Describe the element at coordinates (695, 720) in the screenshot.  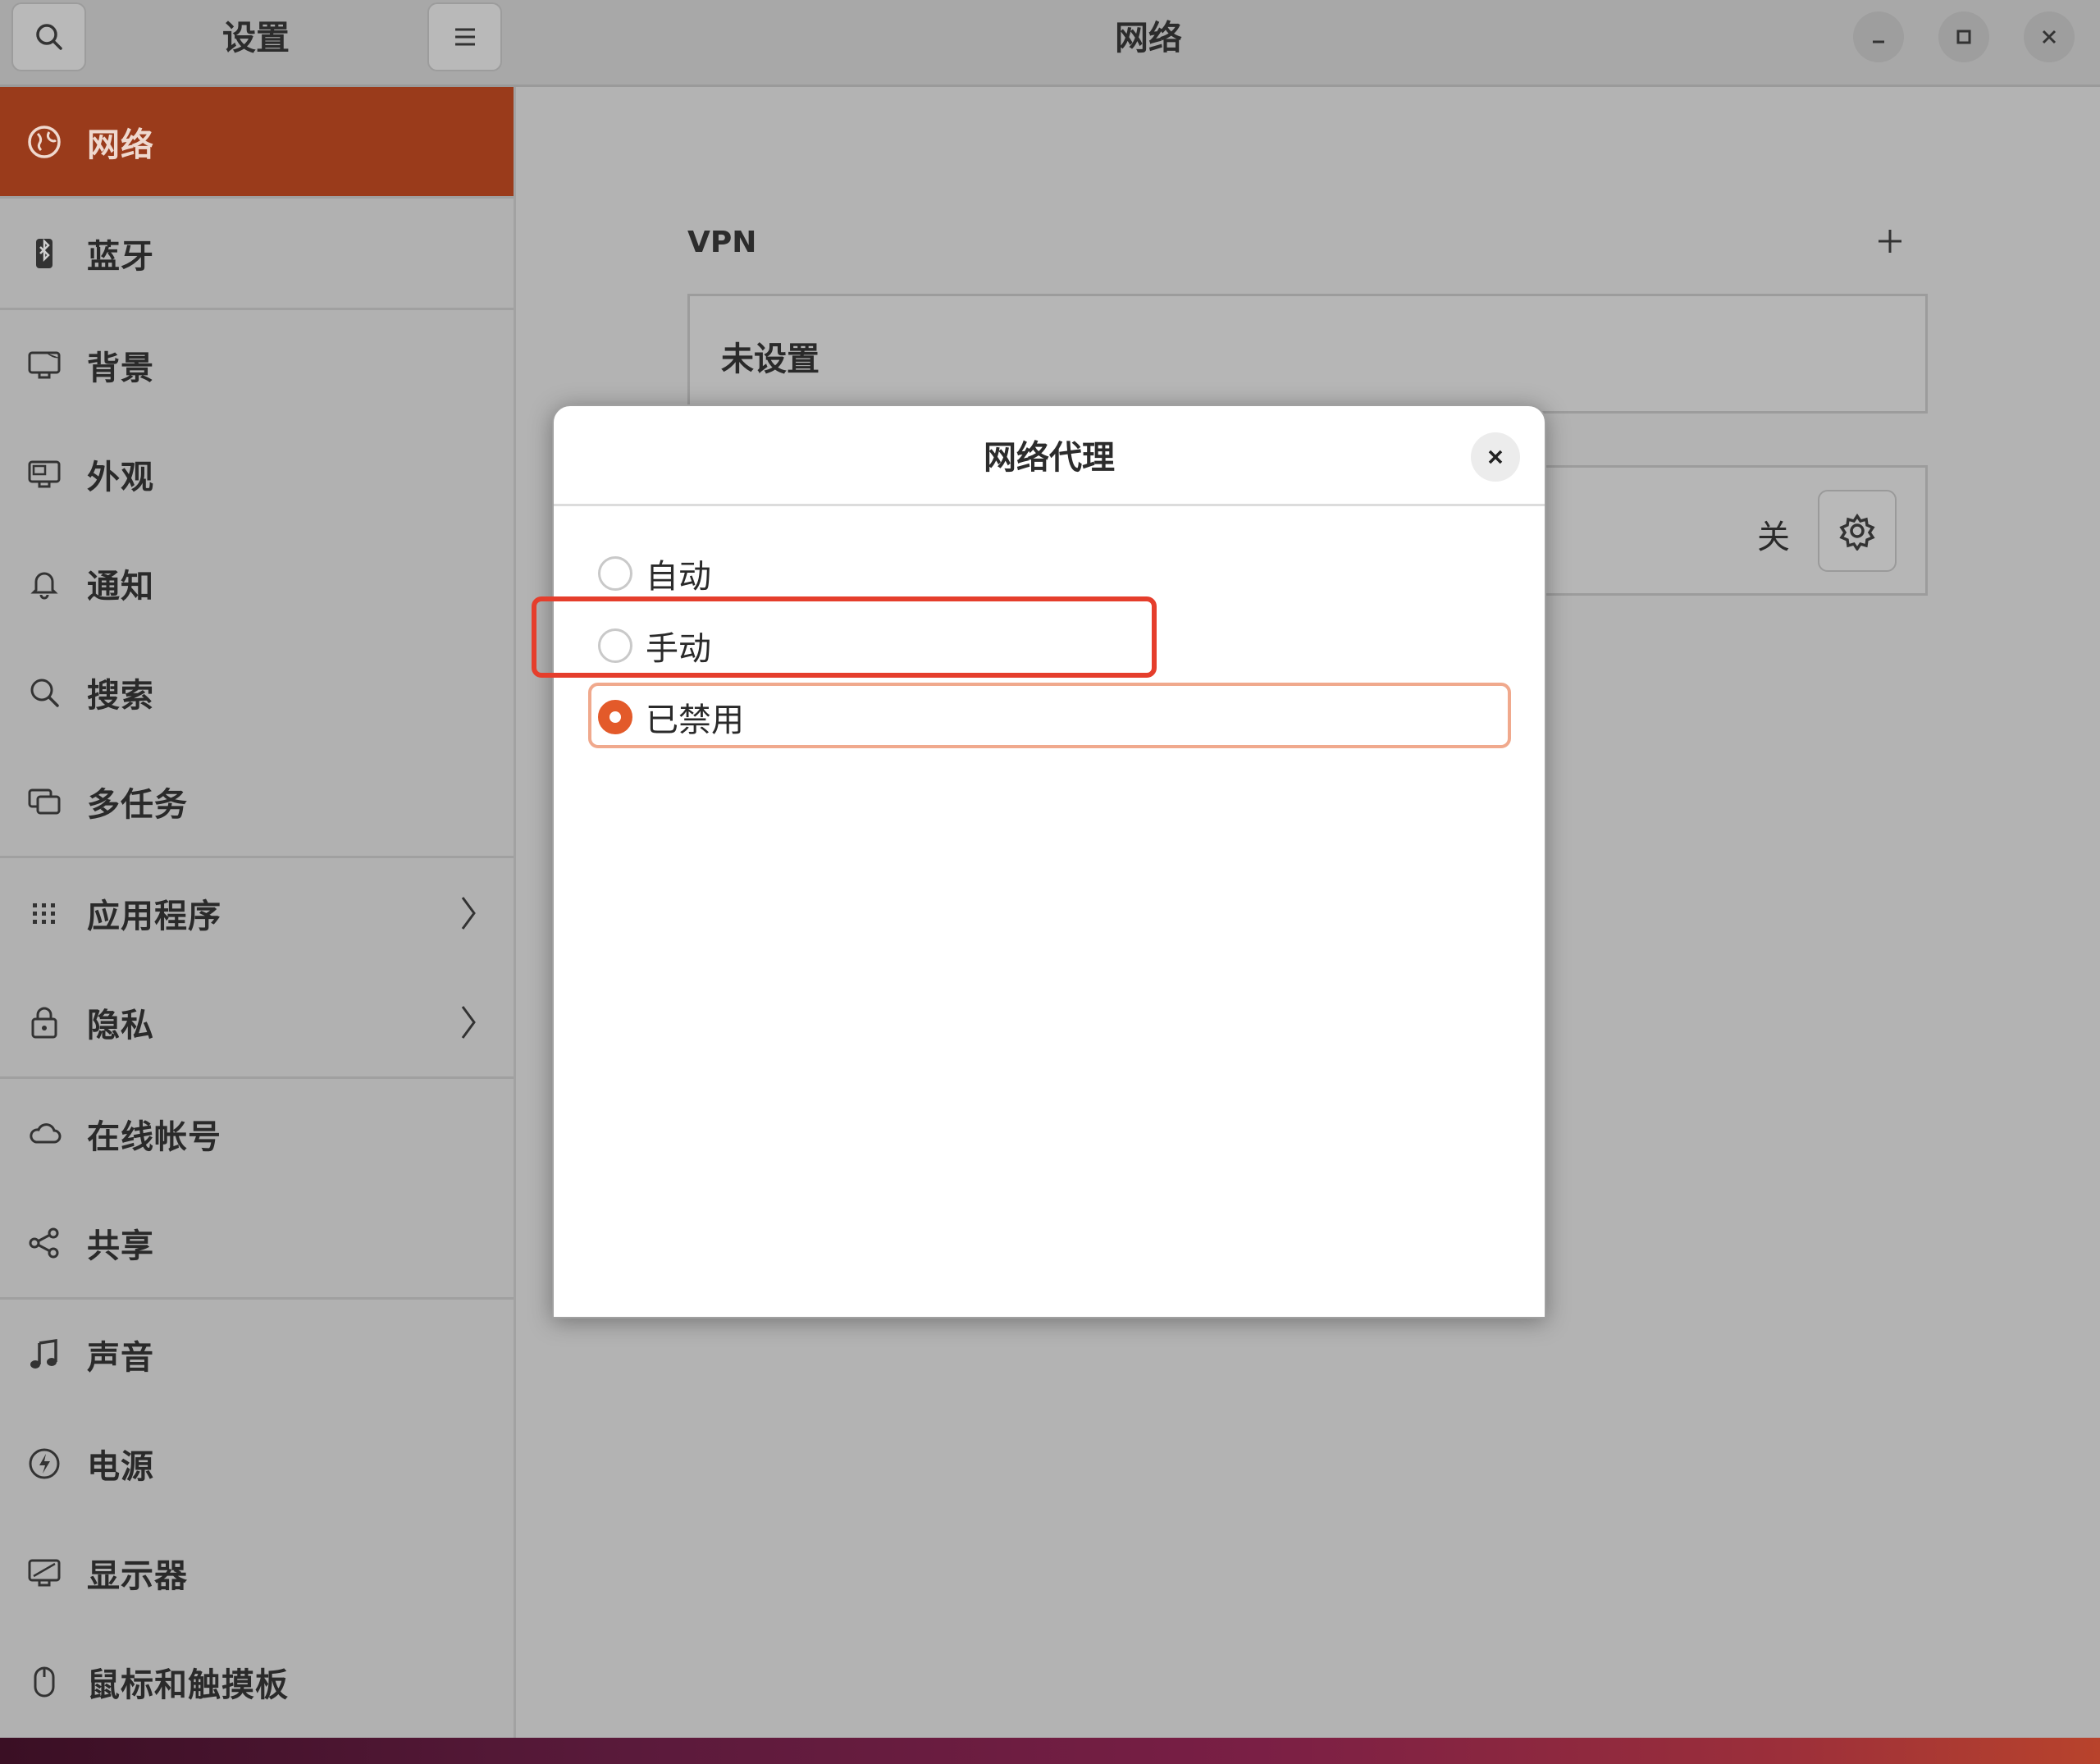
I see `radio-label: 已禁用` at that location.